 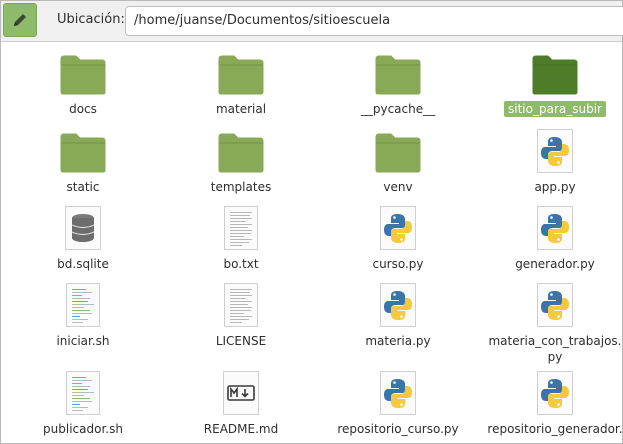 I want to click on file-item: __pycache__, so click(x=398, y=86).